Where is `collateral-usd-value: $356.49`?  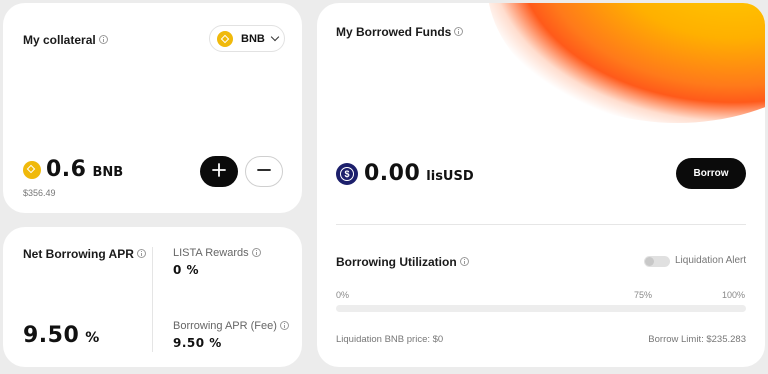
collateral-usd-value: $356.49 is located at coordinates (39, 193).